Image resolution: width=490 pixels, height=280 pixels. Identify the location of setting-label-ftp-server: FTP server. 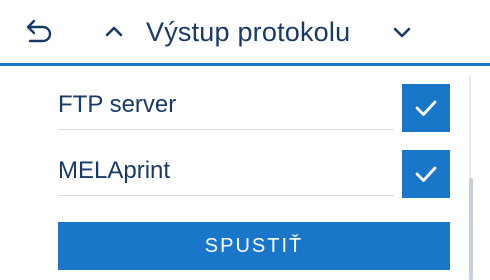
(226, 105).